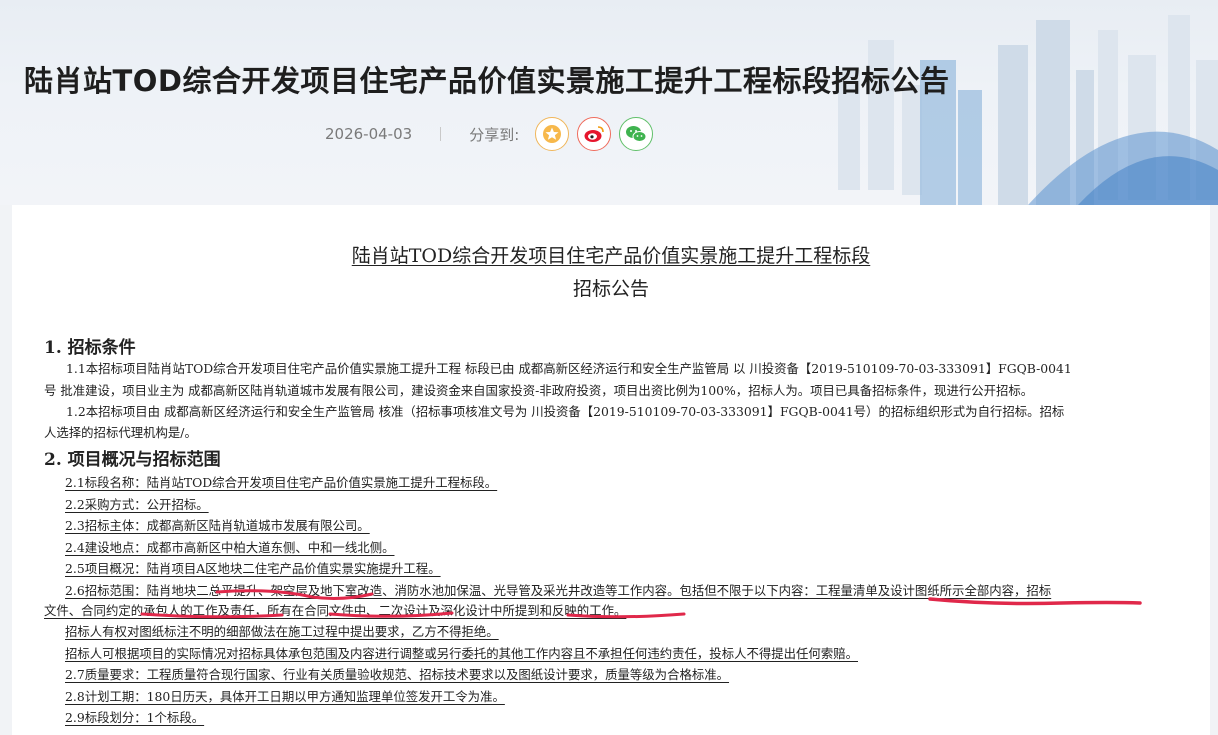  Describe the element at coordinates (487, 81) in the screenshot. I see `page-title: 陆肖站TOD综合开发项目住宅产品价值实景施工提升工程标段招标公告` at that location.